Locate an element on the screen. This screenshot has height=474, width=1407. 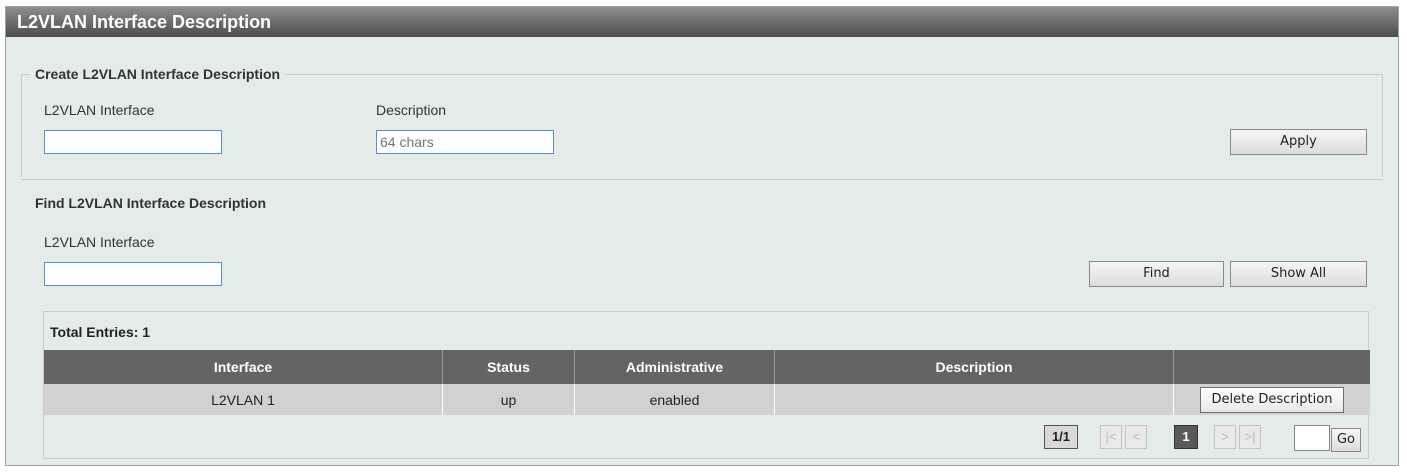
current-page: 1 is located at coordinates (1186, 437).